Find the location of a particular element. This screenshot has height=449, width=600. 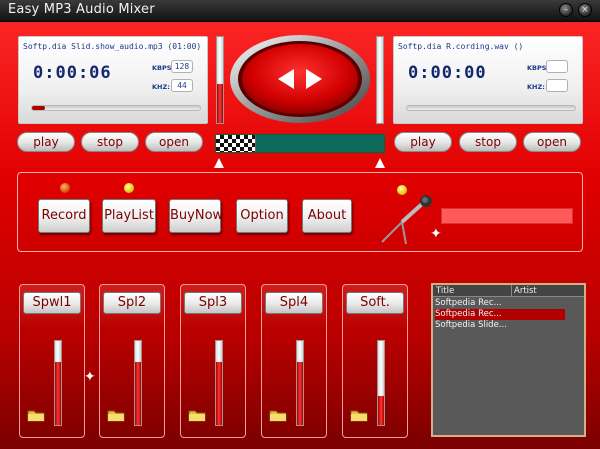

left-deck-khz-value: 44 is located at coordinates (182, 85).